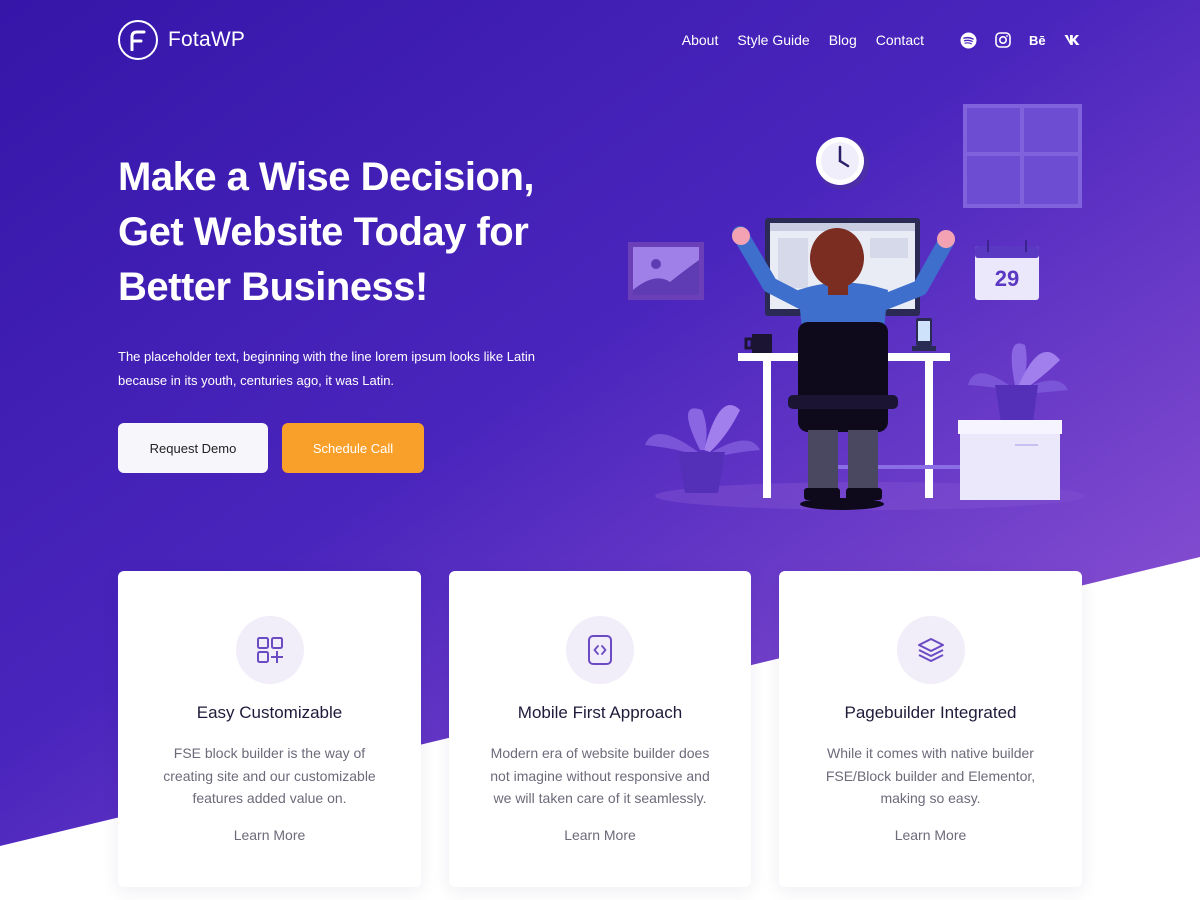 This screenshot has width=1200, height=900. What do you see at coordinates (326, 177) in the screenshot?
I see `hero-title-line-1: Make a Wise Decision,` at bounding box center [326, 177].